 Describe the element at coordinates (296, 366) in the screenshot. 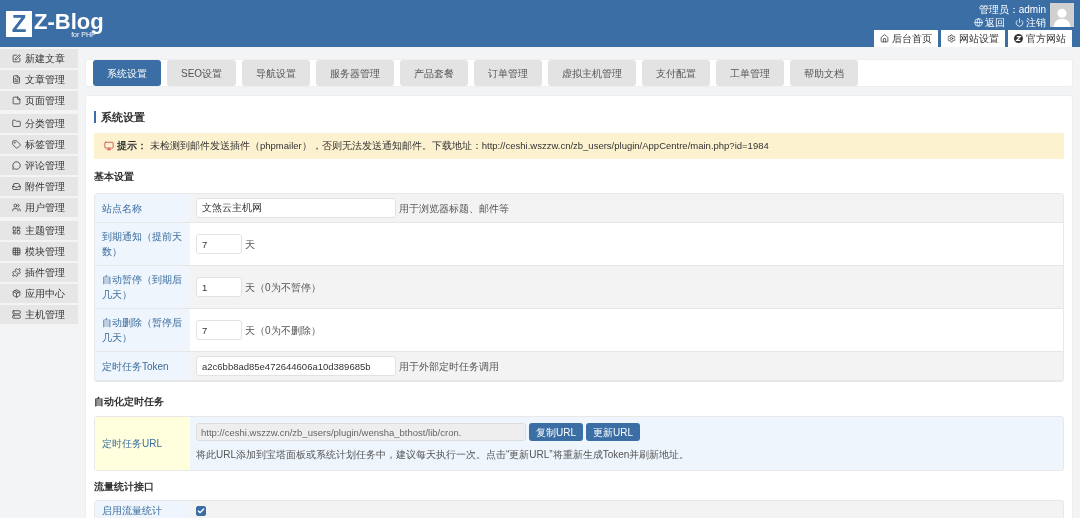

I see `input-field: a2c6bb8ad85e472644606a10d389685b` at that location.